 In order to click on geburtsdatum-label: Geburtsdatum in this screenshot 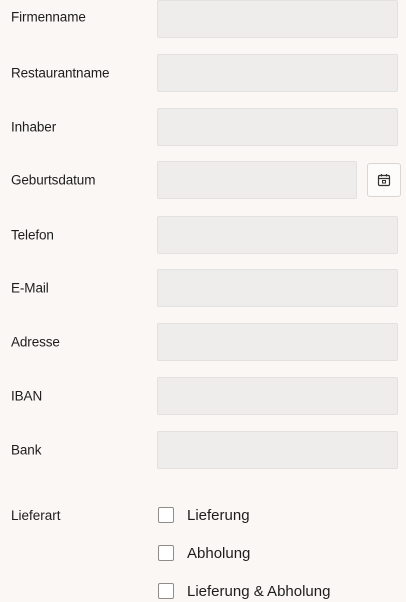, I will do `click(53, 180)`.